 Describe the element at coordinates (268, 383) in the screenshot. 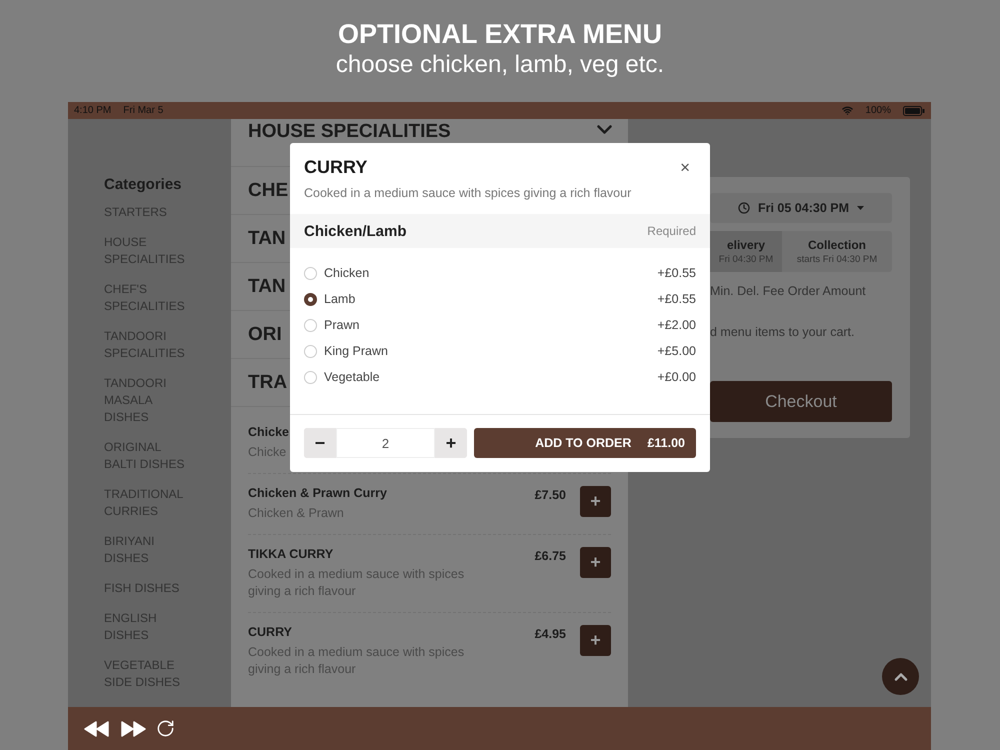

I see `section-title: TRA` at that location.